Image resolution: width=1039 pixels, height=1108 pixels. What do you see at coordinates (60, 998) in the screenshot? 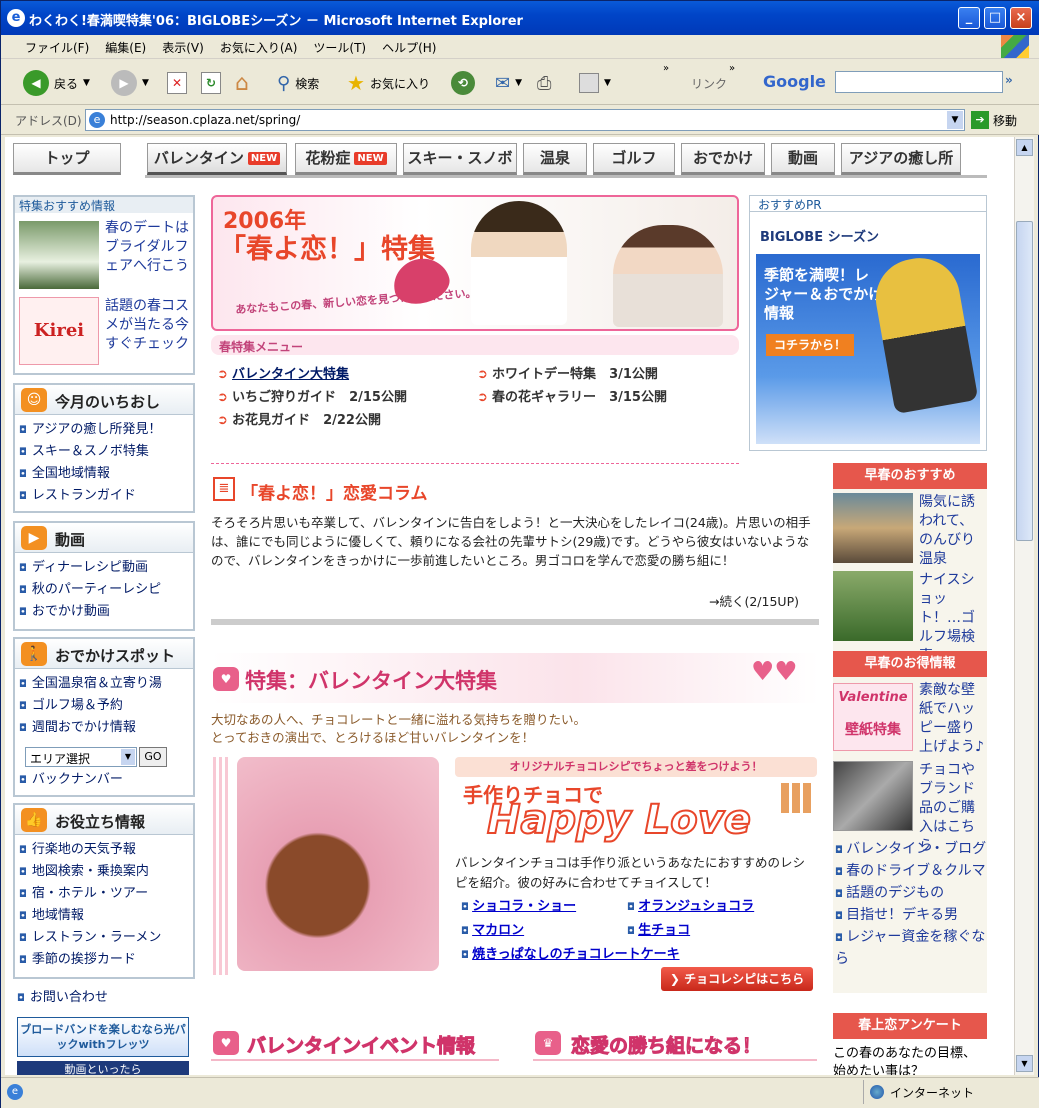
I see `contact-link: お問い合わせ` at bounding box center [60, 998].